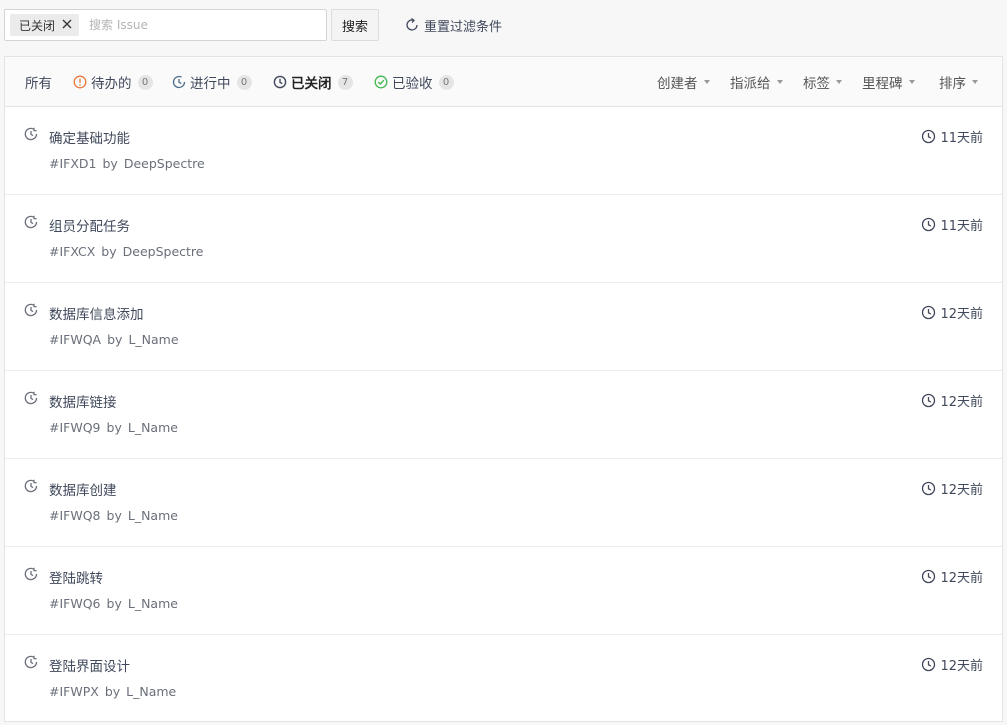  What do you see at coordinates (503, 591) in the screenshot?
I see `issue-row: 登陆跳转 #IFWQ6 by L_Name 12天前` at bounding box center [503, 591].